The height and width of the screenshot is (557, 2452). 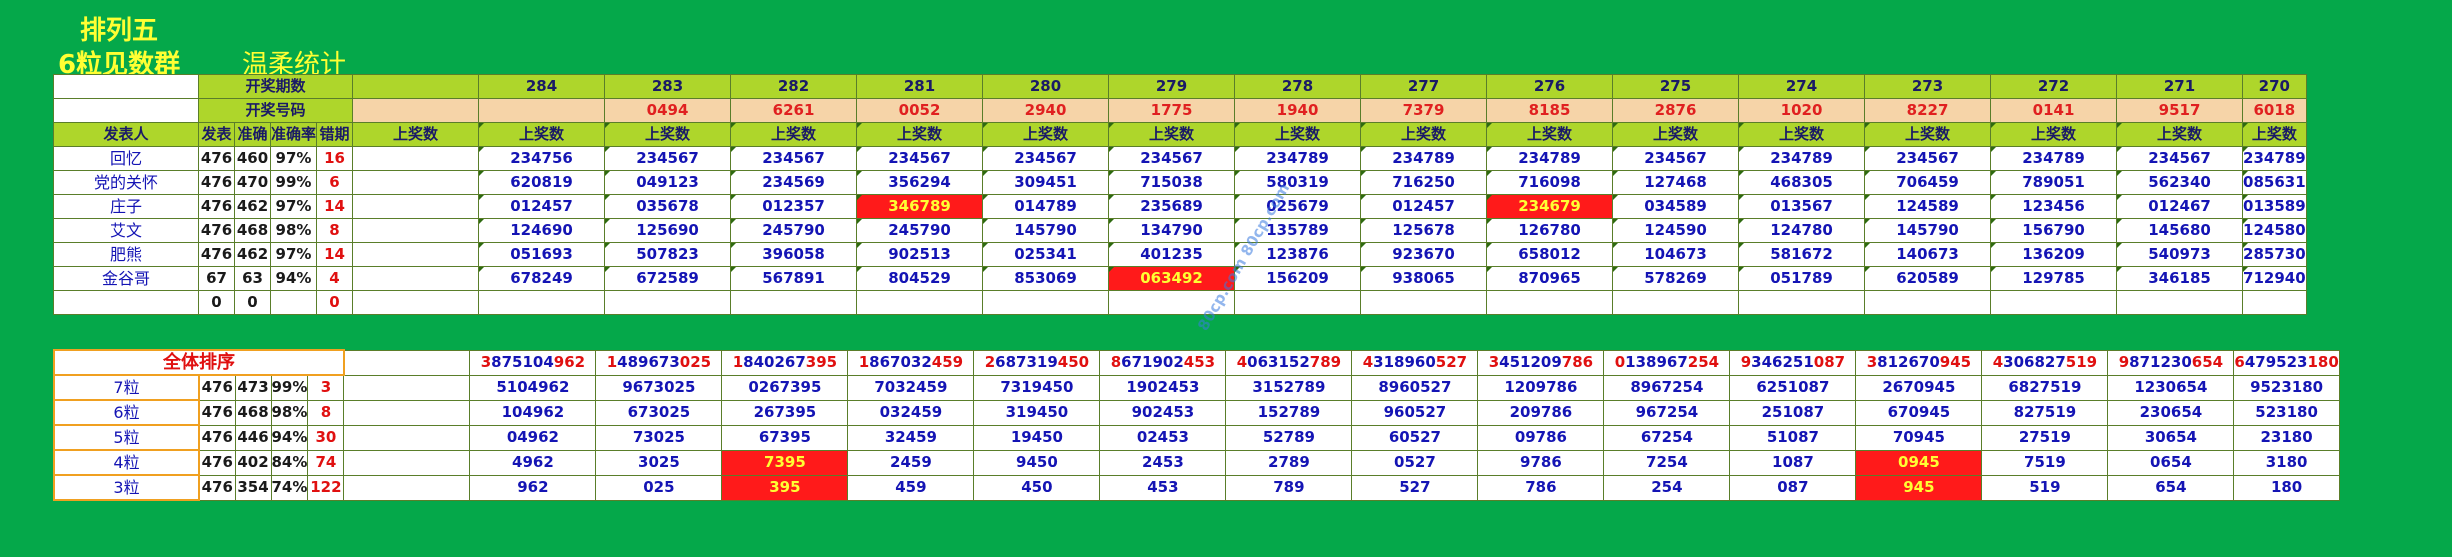 What do you see at coordinates (2171, 412) in the screenshot?
I see `group-value: 230654` at bounding box center [2171, 412].